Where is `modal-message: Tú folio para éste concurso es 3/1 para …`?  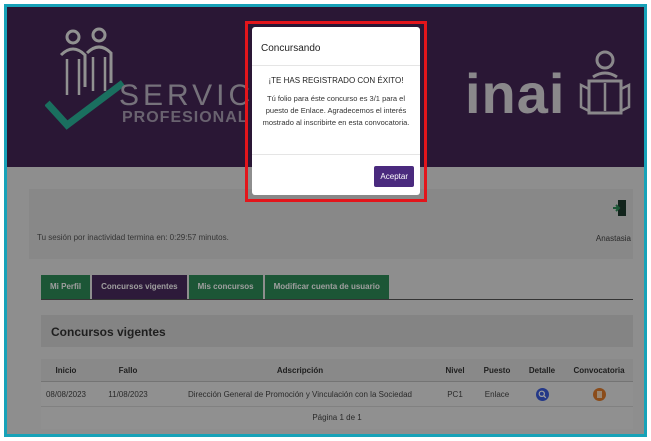 modal-message: Tú folio para éste concurso es 3/1 para … is located at coordinates (336, 110).